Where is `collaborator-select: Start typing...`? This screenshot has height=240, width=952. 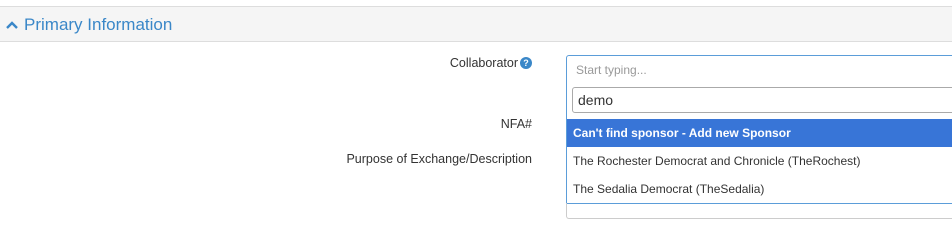
collaborator-select: Start typing... is located at coordinates (759, 69).